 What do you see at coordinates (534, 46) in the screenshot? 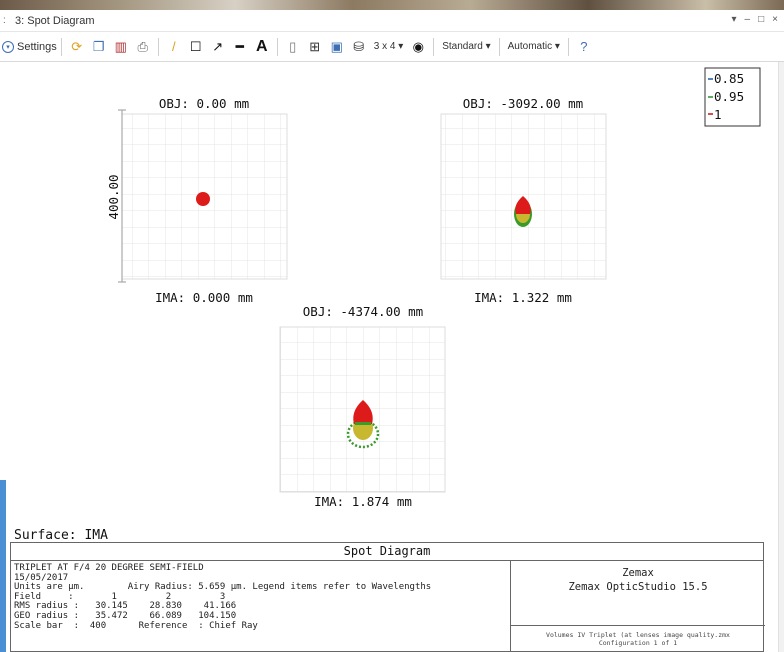
I see `automatic-dropdown: Automatic ▾` at bounding box center [534, 46].